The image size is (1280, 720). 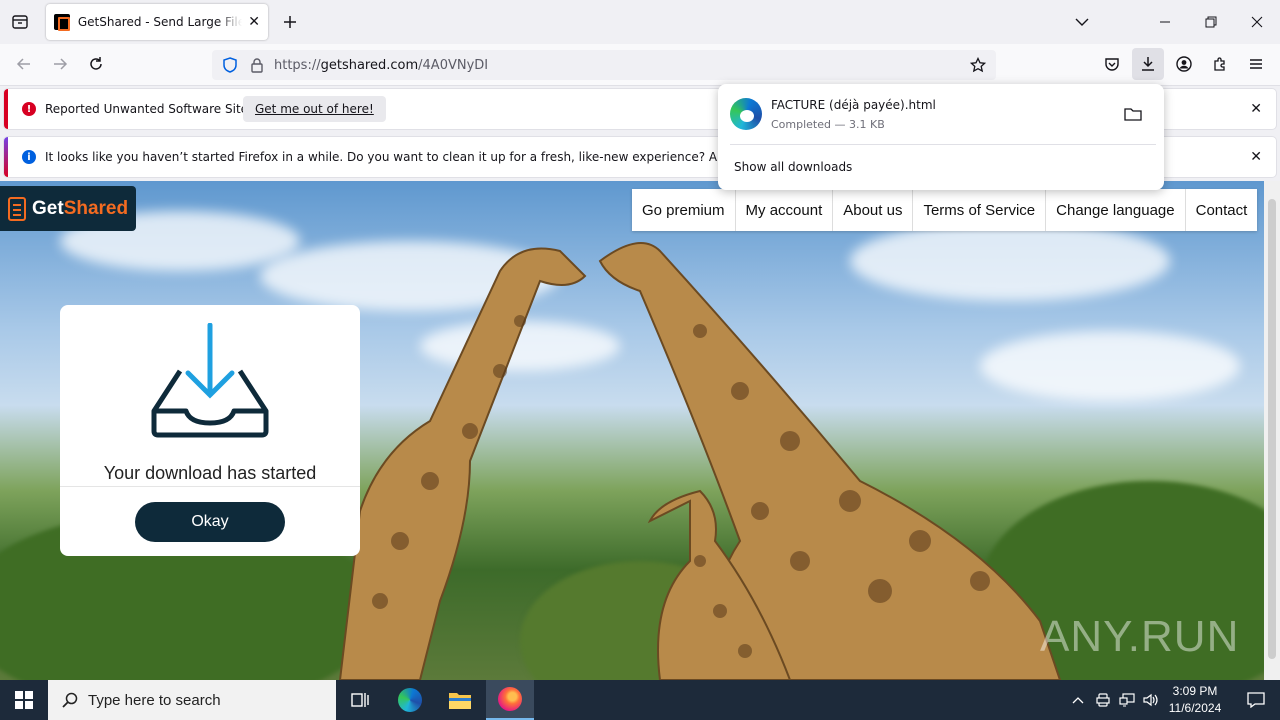 I want to click on info-stripe, so click(x=6, y=157).